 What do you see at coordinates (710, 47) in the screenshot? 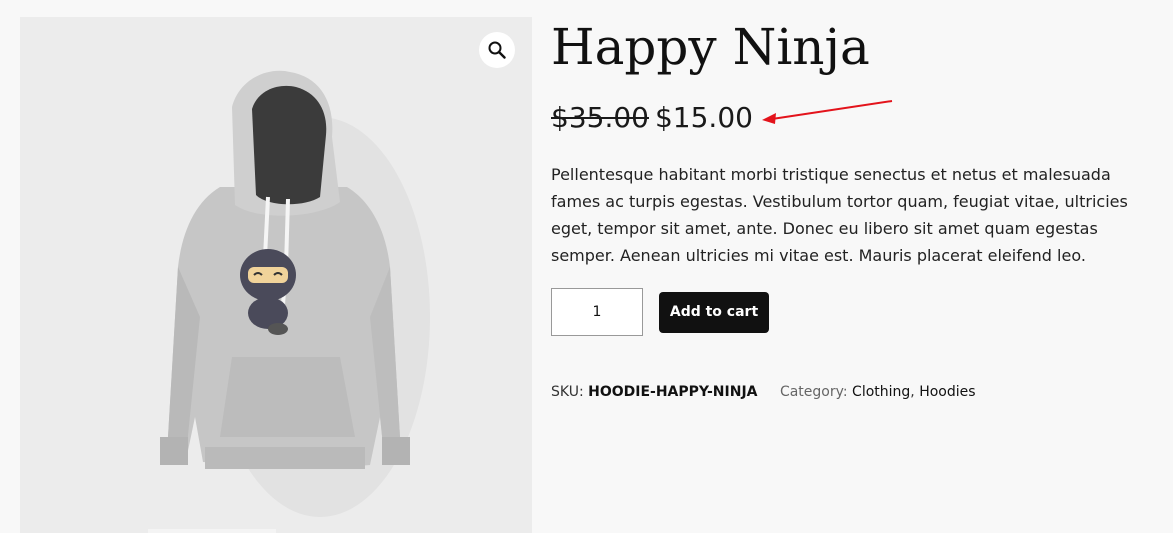
I see `product-title: Happy Ninja` at bounding box center [710, 47].